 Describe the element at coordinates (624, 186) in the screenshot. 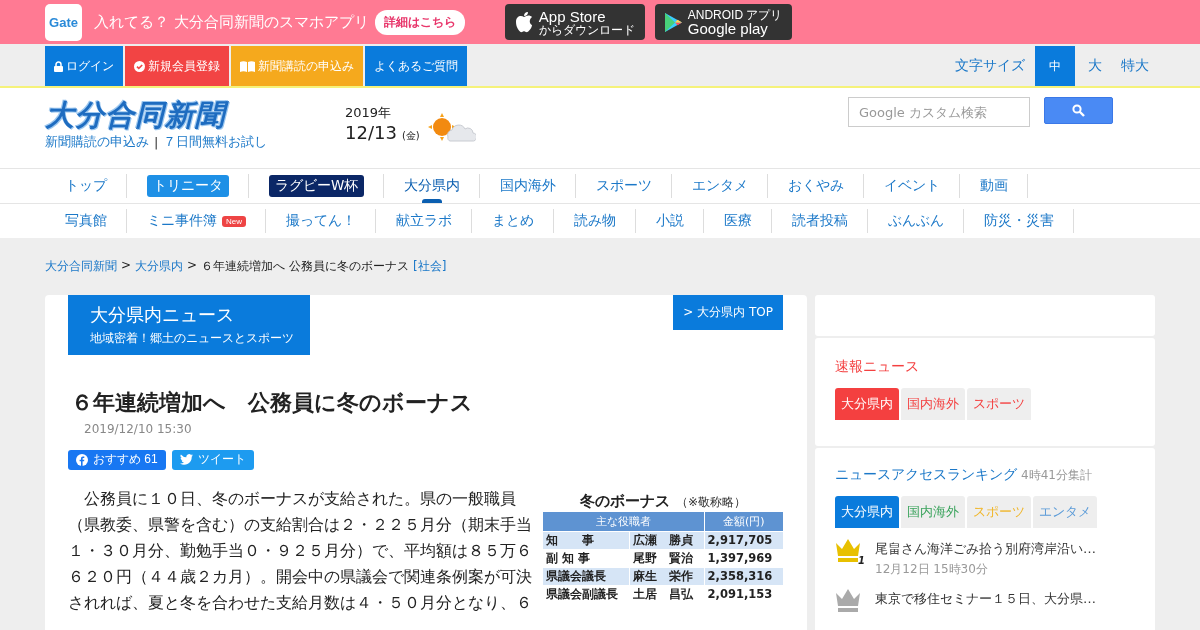

I see `nav-tab: スポーツ` at that location.